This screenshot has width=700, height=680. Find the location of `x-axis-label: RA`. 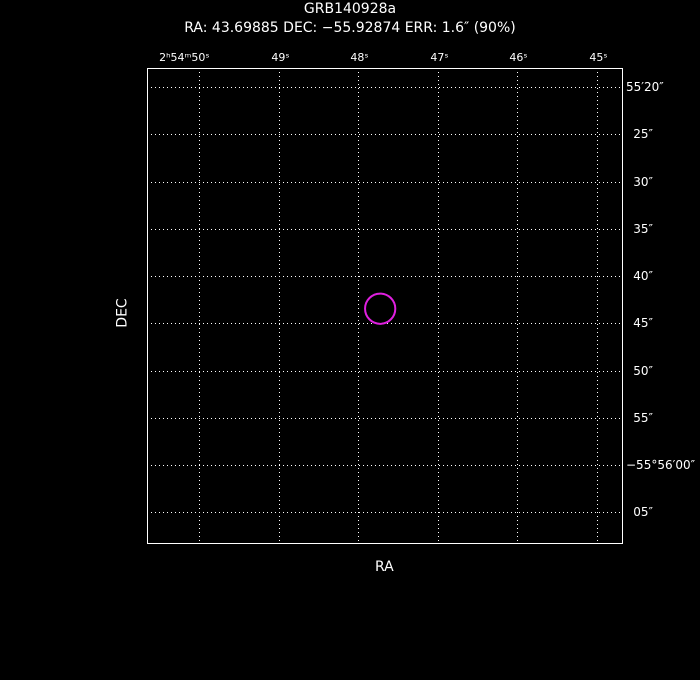

x-axis-label: RA is located at coordinates (384, 567).